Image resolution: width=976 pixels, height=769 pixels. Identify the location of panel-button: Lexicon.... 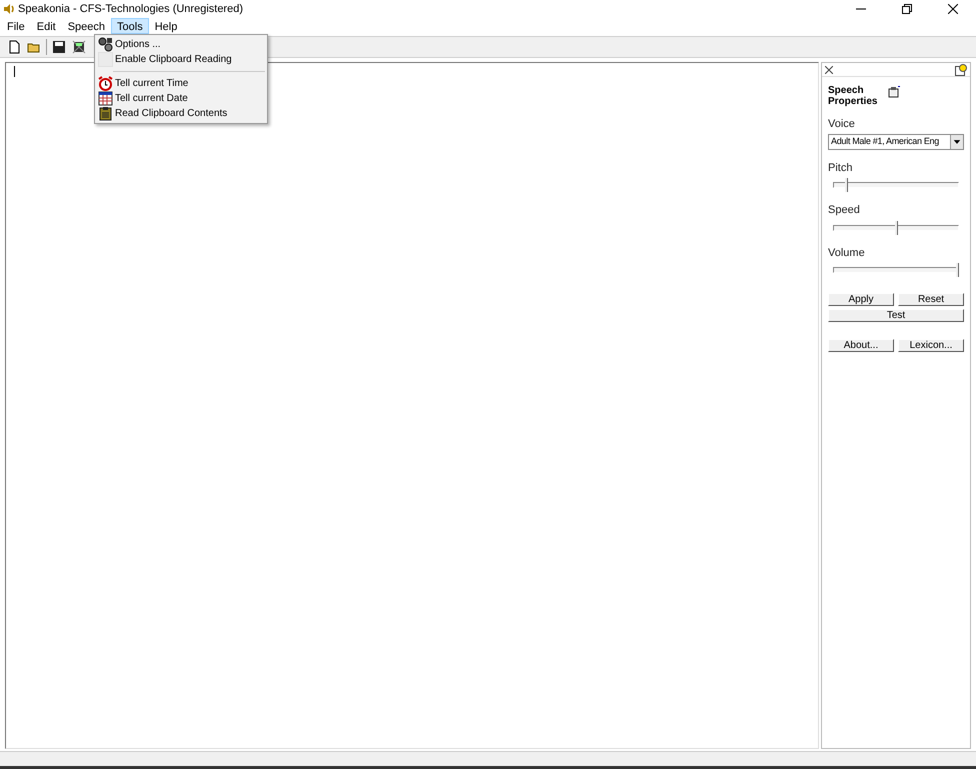
(931, 345).